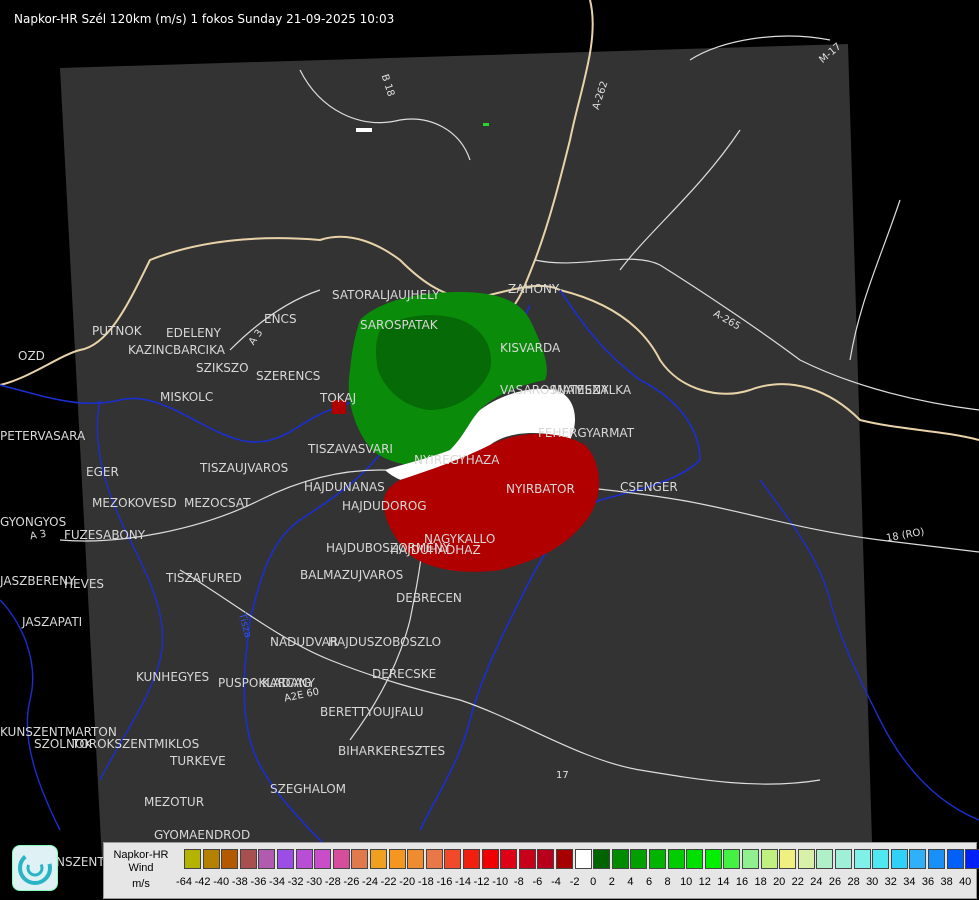 The height and width of the screenshot is (900, 979). What do you see at coordinates (399, 325) in the screenshot?
I see `place-label: SAROSPATAK` at bounding box center [399, 325].